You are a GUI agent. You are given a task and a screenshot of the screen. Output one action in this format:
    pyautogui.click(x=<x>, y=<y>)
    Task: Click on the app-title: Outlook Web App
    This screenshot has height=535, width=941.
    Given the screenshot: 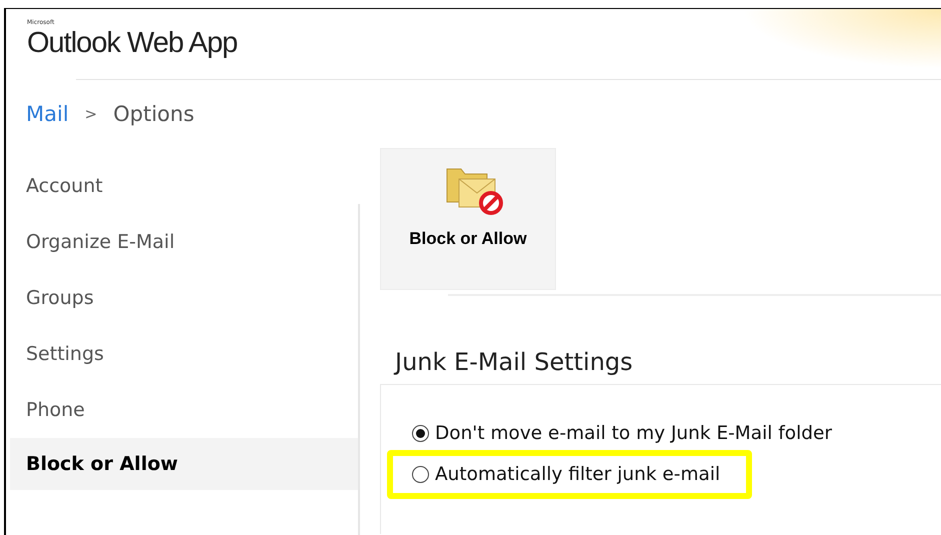 What is the action you would take?
    pyautogui.click(x=132, y=43)
    